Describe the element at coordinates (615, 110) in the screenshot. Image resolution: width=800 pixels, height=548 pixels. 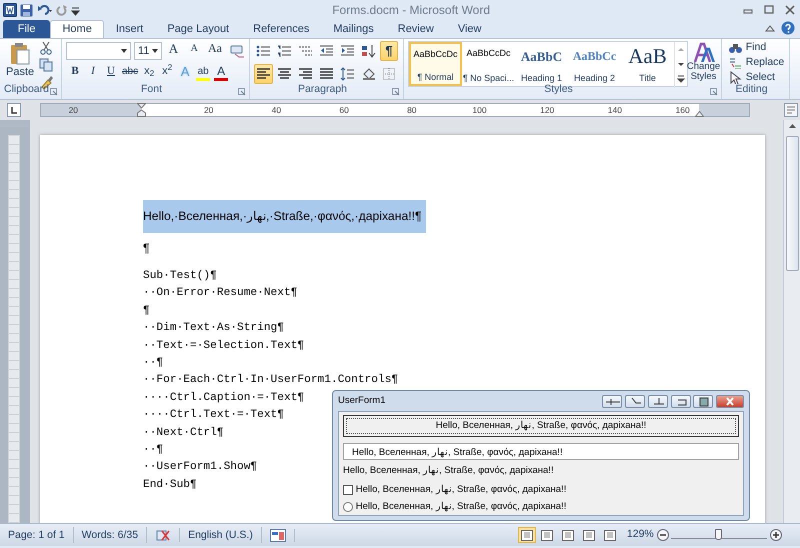
I see `ruler-number: 140` at that location.